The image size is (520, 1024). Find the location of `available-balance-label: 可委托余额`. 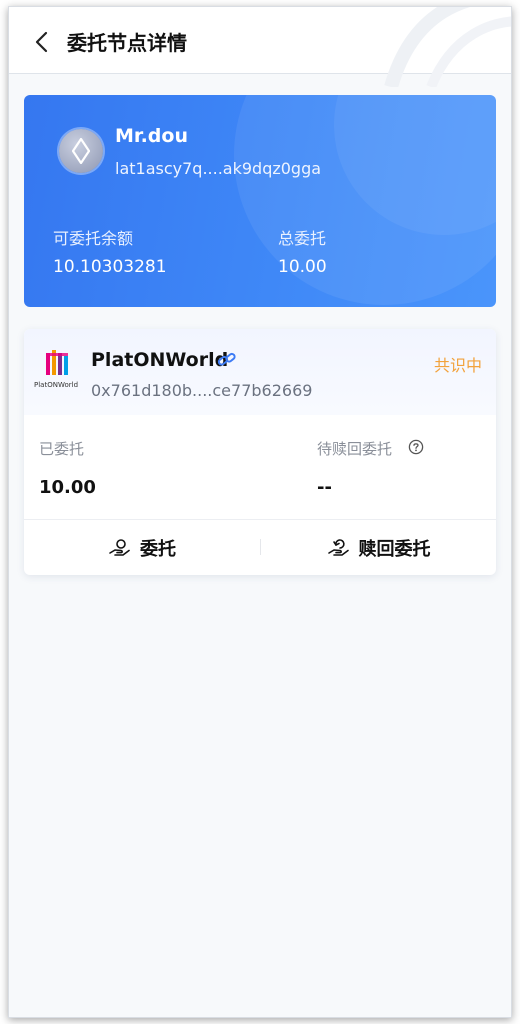

available-balance-label: 可委托余额 is located at coordinates (93, 238).